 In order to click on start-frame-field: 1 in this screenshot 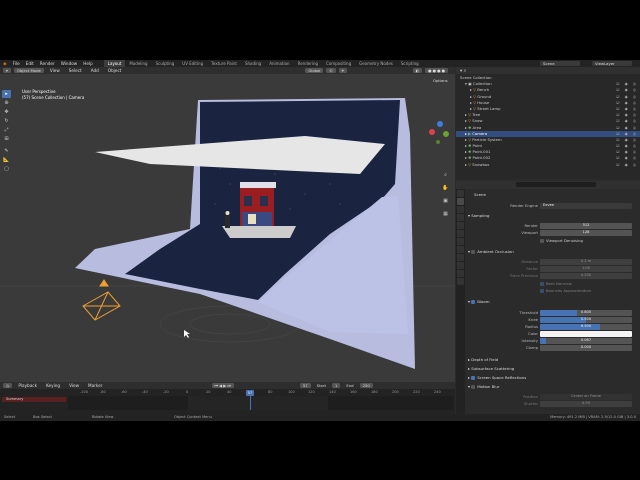, I will do `click(336, 385)`.